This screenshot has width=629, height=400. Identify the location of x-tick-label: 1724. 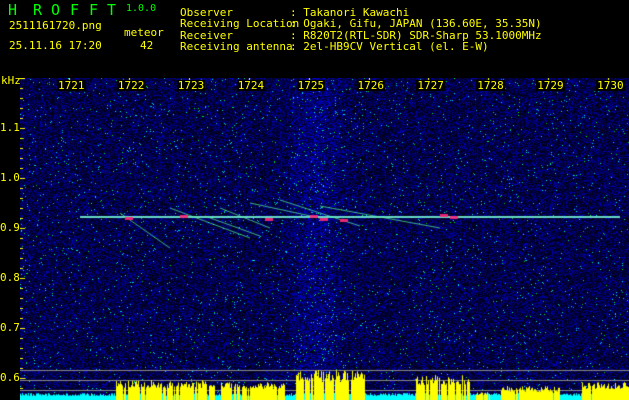
(251, 85).